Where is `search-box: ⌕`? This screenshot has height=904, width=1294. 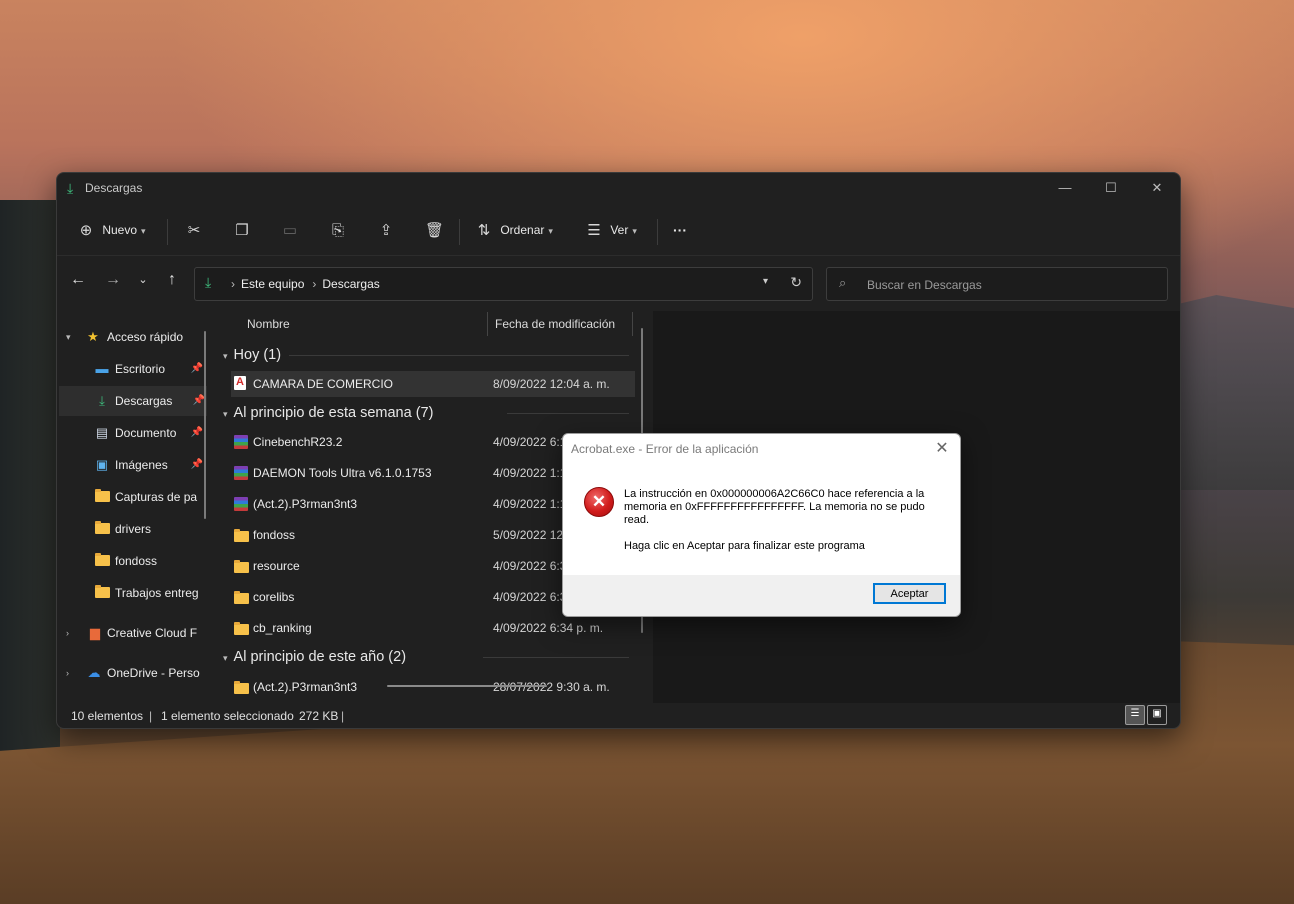 search-box: ⌕ is located at coordinates (997, 284).